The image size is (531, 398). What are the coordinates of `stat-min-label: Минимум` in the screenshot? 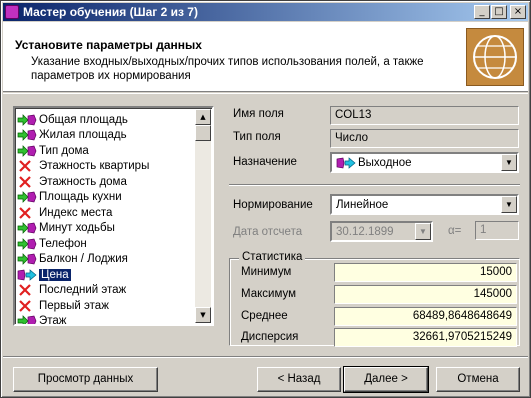 It's located at (266, 272).